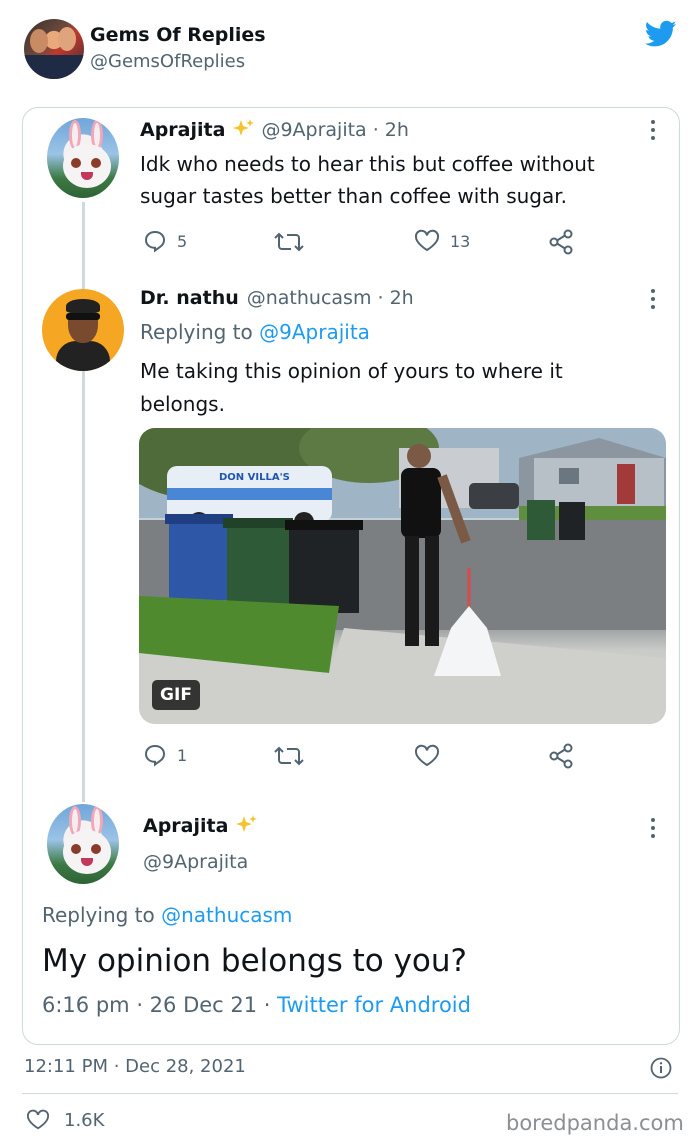 The height and width of the screenshot is (1147, 700). Describe the element at coordinates (314, 332) in the screenshot. I see `replying-to-link: @9Aprajita` at that location.